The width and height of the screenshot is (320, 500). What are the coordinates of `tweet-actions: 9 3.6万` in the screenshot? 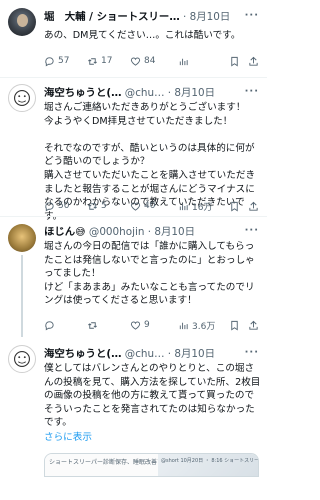 It's located at (151, 325).